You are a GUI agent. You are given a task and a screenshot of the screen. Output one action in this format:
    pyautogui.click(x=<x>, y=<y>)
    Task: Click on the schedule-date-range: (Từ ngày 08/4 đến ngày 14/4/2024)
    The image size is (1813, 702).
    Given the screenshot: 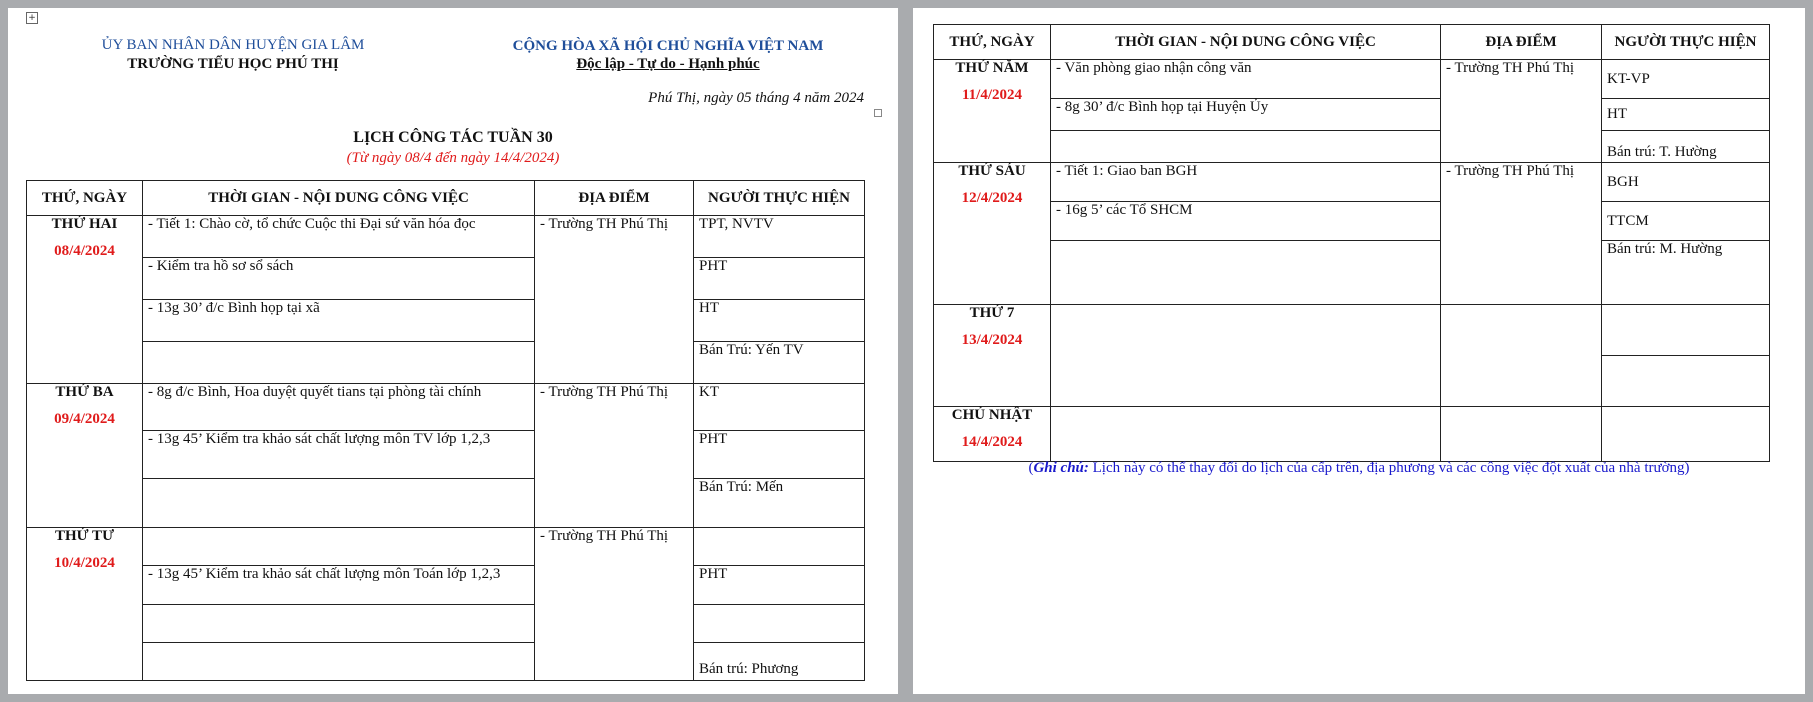 What is the action you would take?
    pyautogui.click(x=453, y=158)
    